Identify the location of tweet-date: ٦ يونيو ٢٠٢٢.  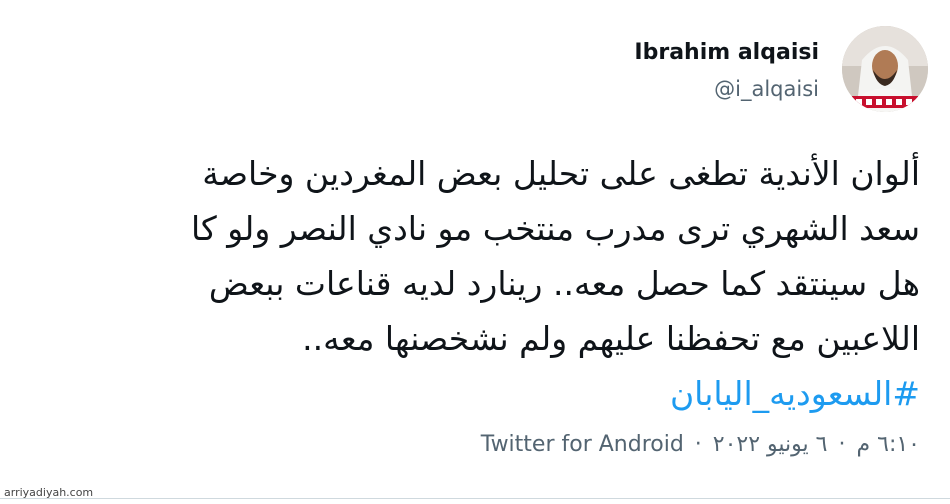
(770, 444).